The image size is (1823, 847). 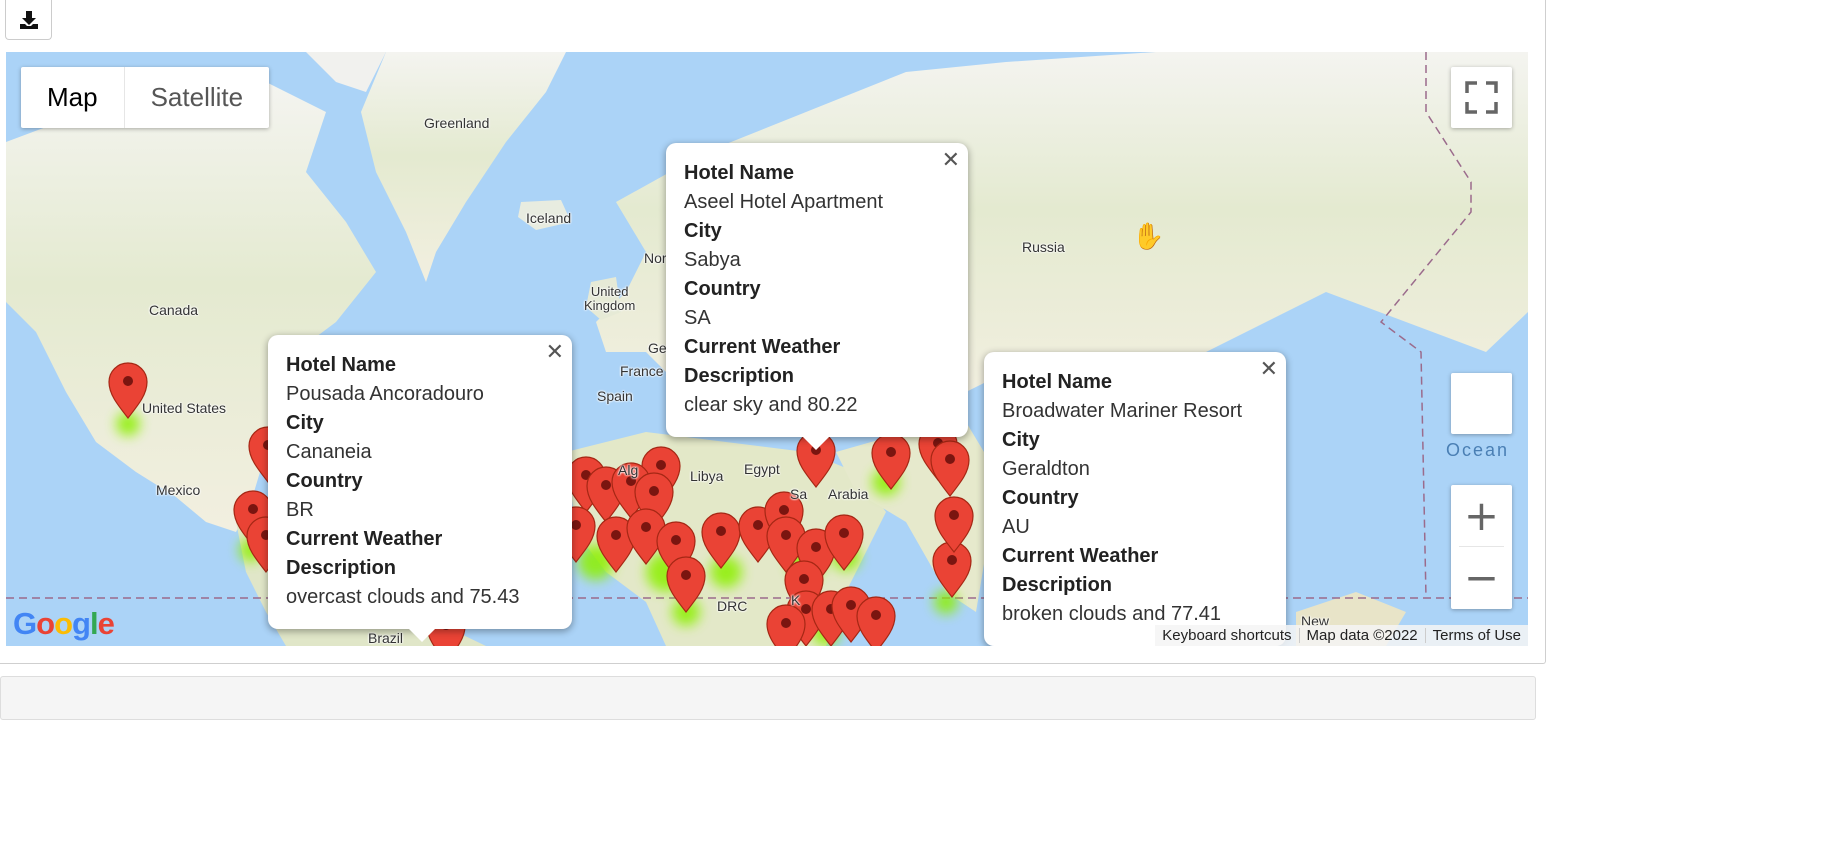 What do you see at coordinates (1481, 577) in the screenshot?
I see `zoom-out-button: −` at bounding box center [1481, 577].